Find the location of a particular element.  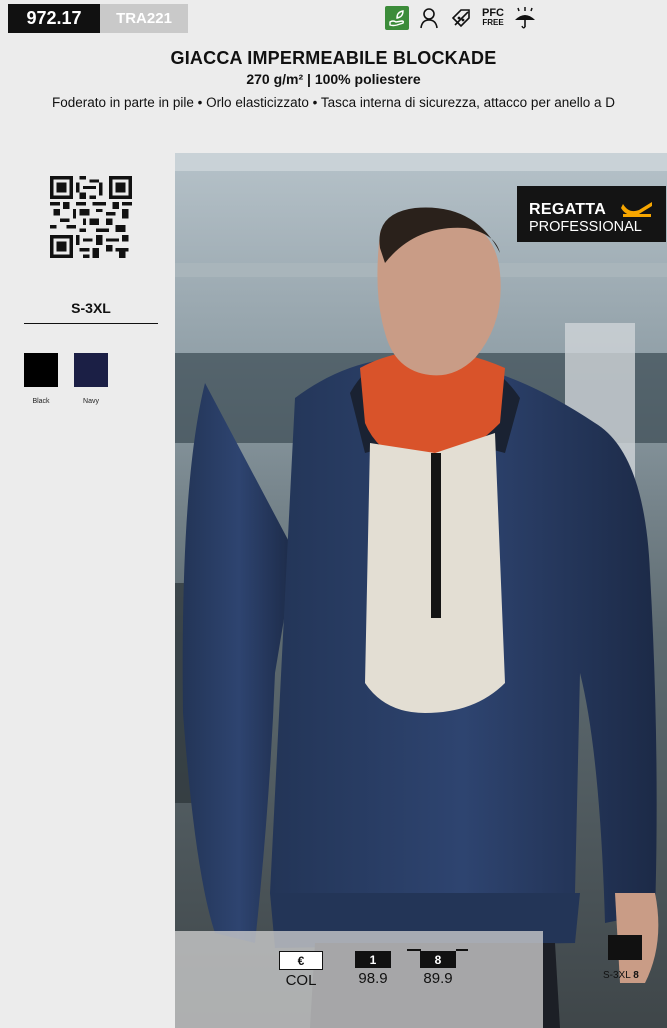

price-col-1: 1 98.9 is located at coordinates (373, 969).